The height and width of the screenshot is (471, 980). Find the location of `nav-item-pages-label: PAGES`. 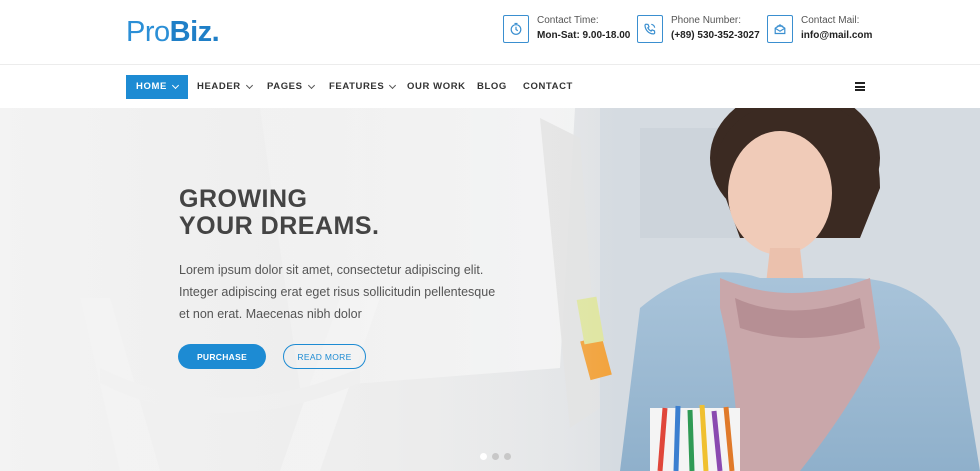

nav-item-pages-label: PAGES is located at coordinates (285, 86).